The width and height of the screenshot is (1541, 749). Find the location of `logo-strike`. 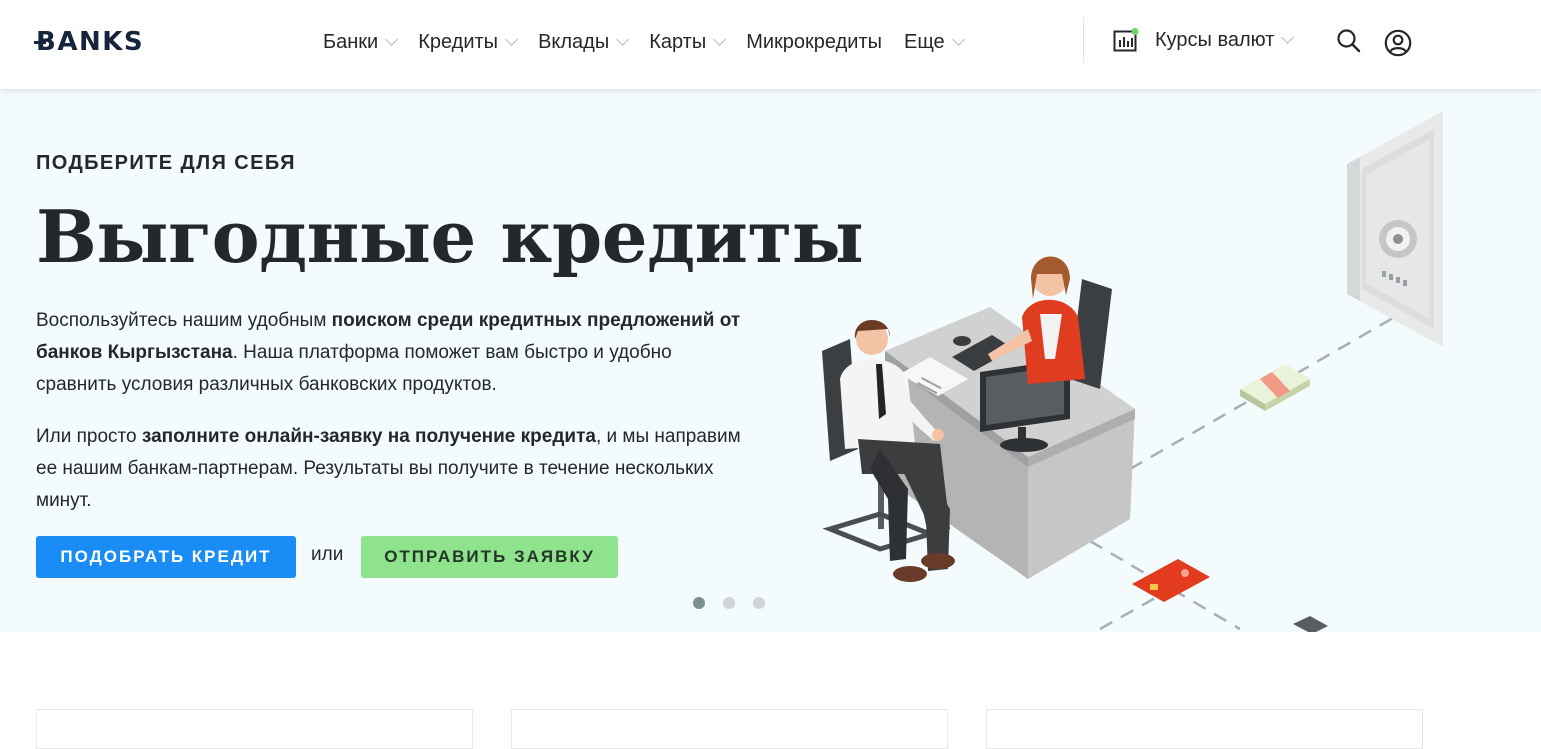

logo-strike is located at coordinates (40, 42).